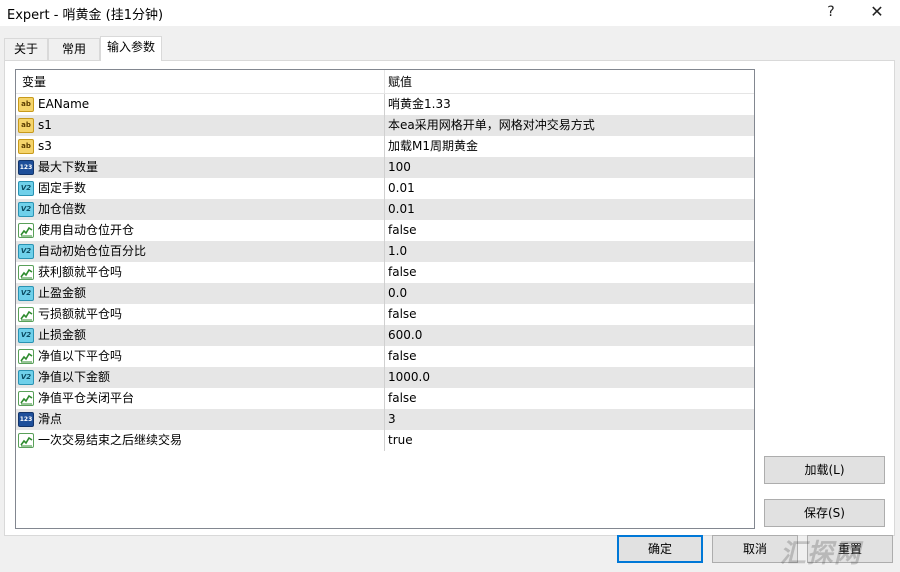  I want to click on variable-cell: 净值以下平仓吗, so click(200, 356).